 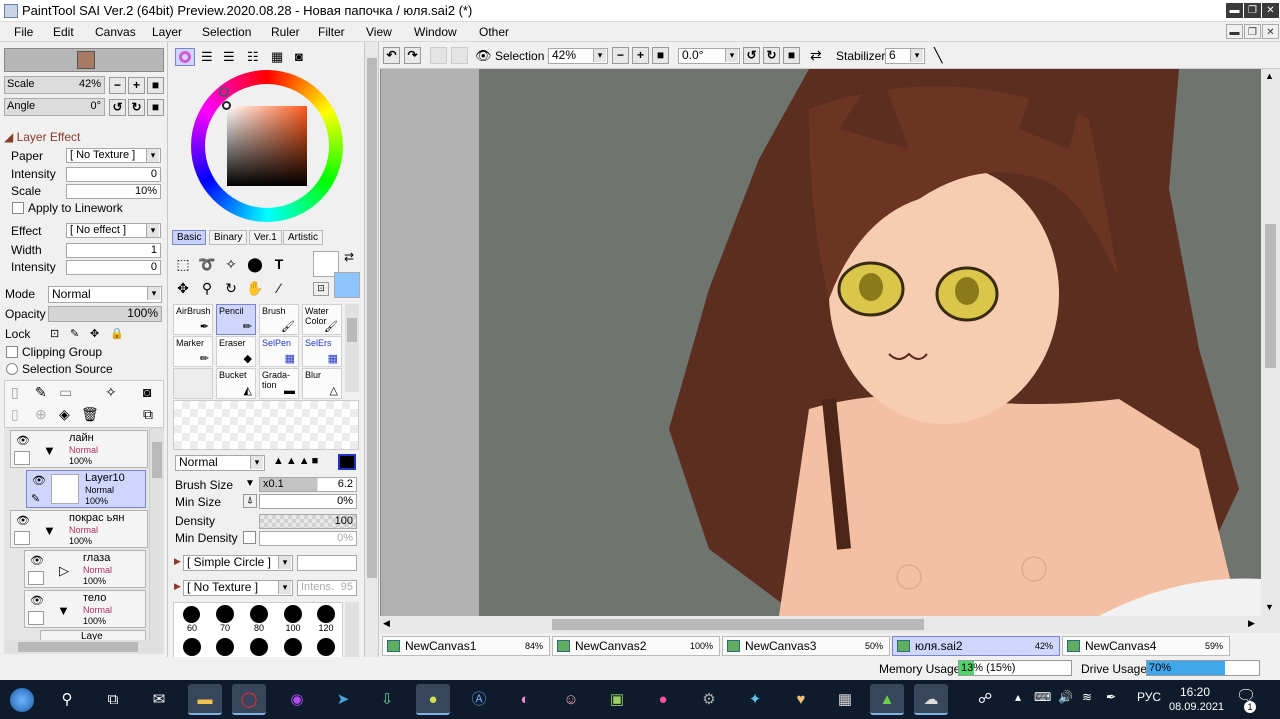 I want to click on restore-button: ❐, so click(x=1252, y=10).